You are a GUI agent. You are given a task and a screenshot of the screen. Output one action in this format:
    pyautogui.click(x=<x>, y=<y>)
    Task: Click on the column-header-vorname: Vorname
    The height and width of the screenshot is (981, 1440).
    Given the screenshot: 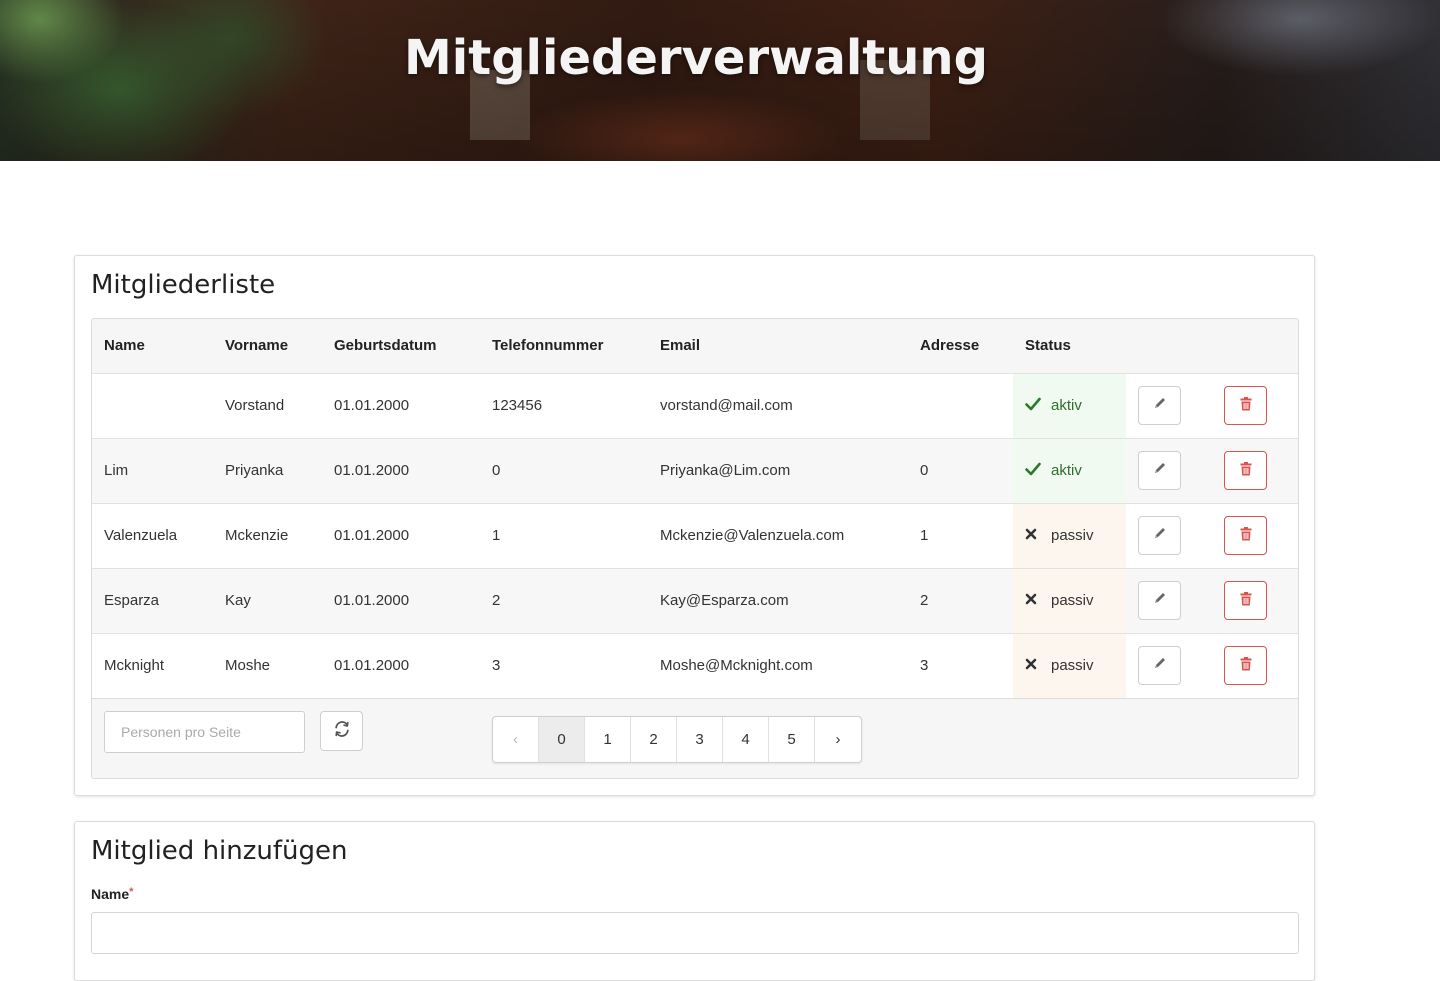 What is the action you would take?
    pyautogui.click(x=267, y=346)
    